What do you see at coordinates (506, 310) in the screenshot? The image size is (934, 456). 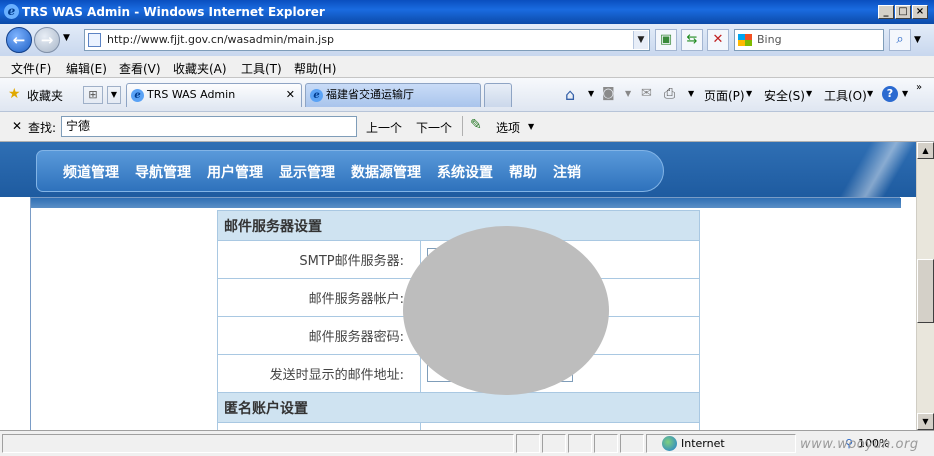 I see `redaction-blob` at bounding box center [506, 310].